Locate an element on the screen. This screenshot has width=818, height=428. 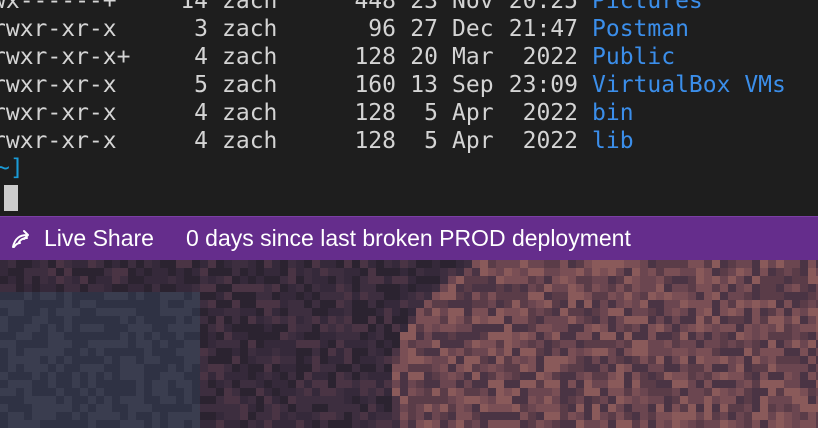
listing-name: VirtualBox VMs is located at coordinates (682, 85).